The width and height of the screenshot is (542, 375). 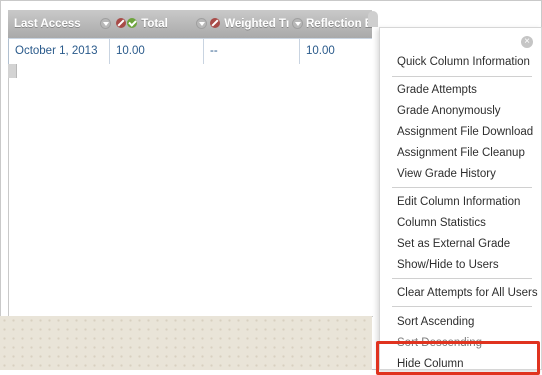 What do you see at coordinates (460, 293) in the screenshot?
I see `menu-item-clear-attempts-for-all-users: Clear Attempts for All Users` at bounding box center [460, 293].